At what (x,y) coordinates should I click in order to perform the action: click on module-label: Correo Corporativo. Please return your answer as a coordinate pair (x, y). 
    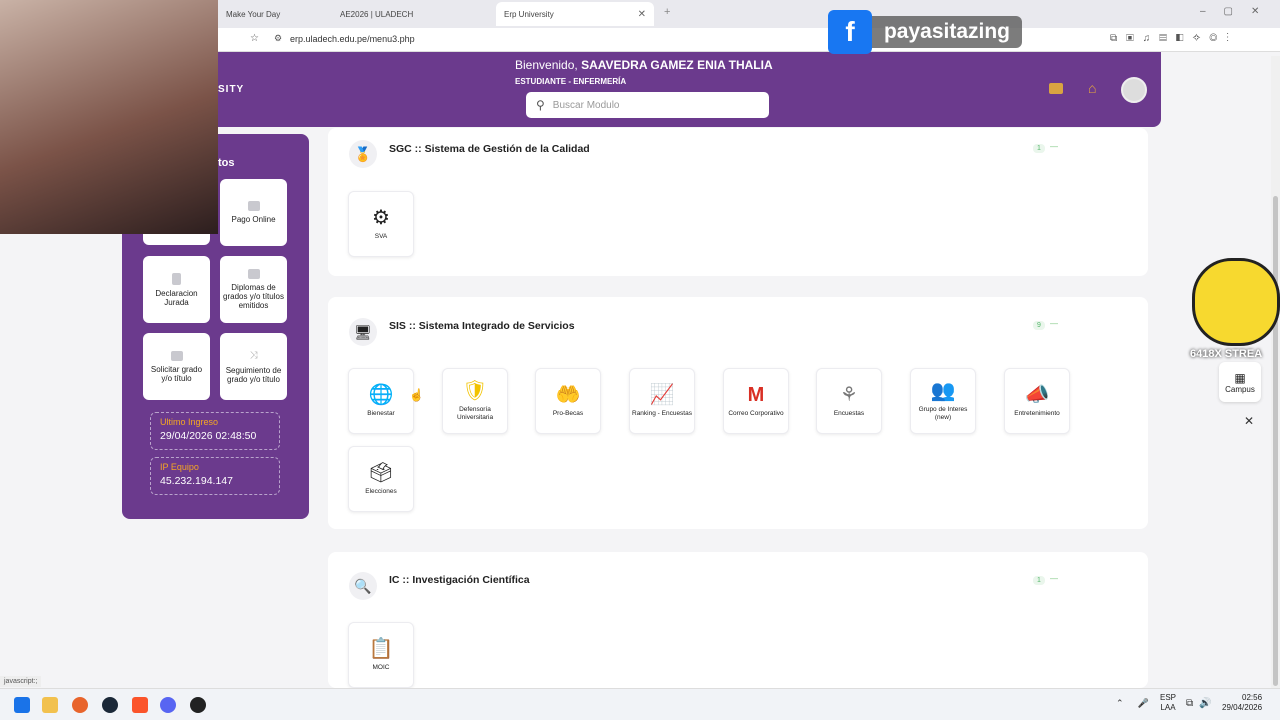
    Looking at the image, I should click on (756, 413).